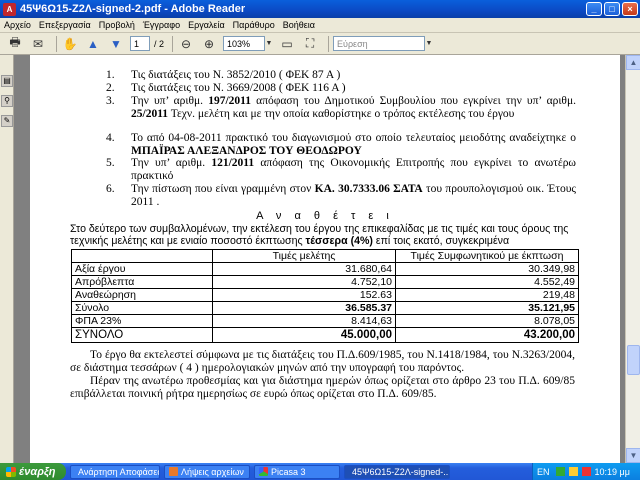 The height and width of the screenshot is (480, 640). Describe the element at coordinates (325, 335) in the screenshot. I see `table-row: ΣΥΝΟΛΟ 45.000,00 43.200,00` at that location.